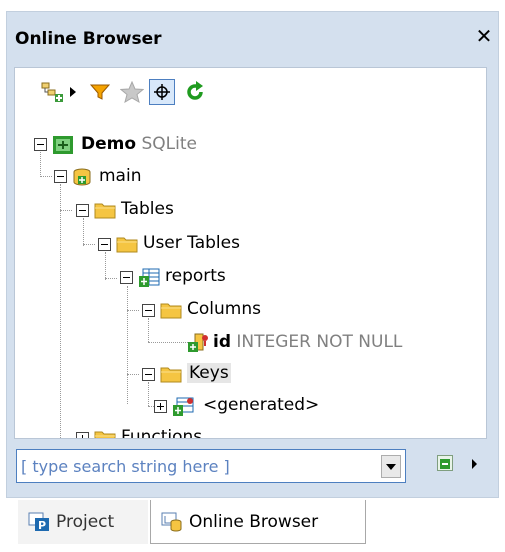 The image size is (505, 552). Describe the element at coordinates (120, 176) in the screenshot. I see `tree-item-main: main` at that location.